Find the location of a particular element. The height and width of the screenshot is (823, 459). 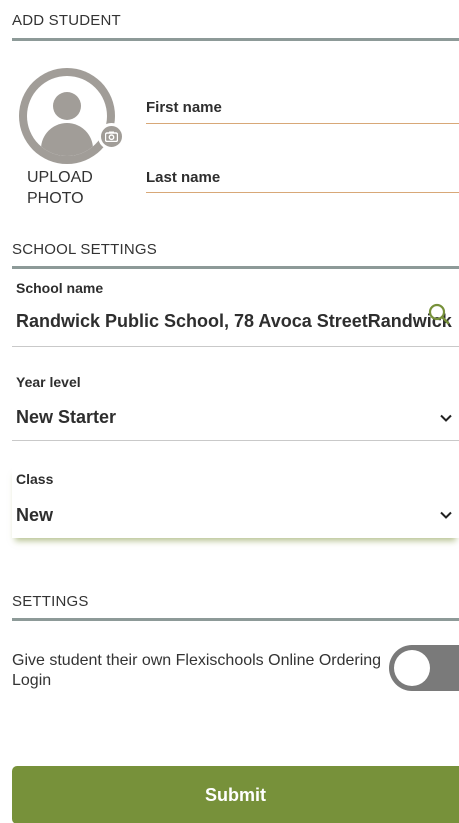

year-level-underline is located at coordinates (235, 440).